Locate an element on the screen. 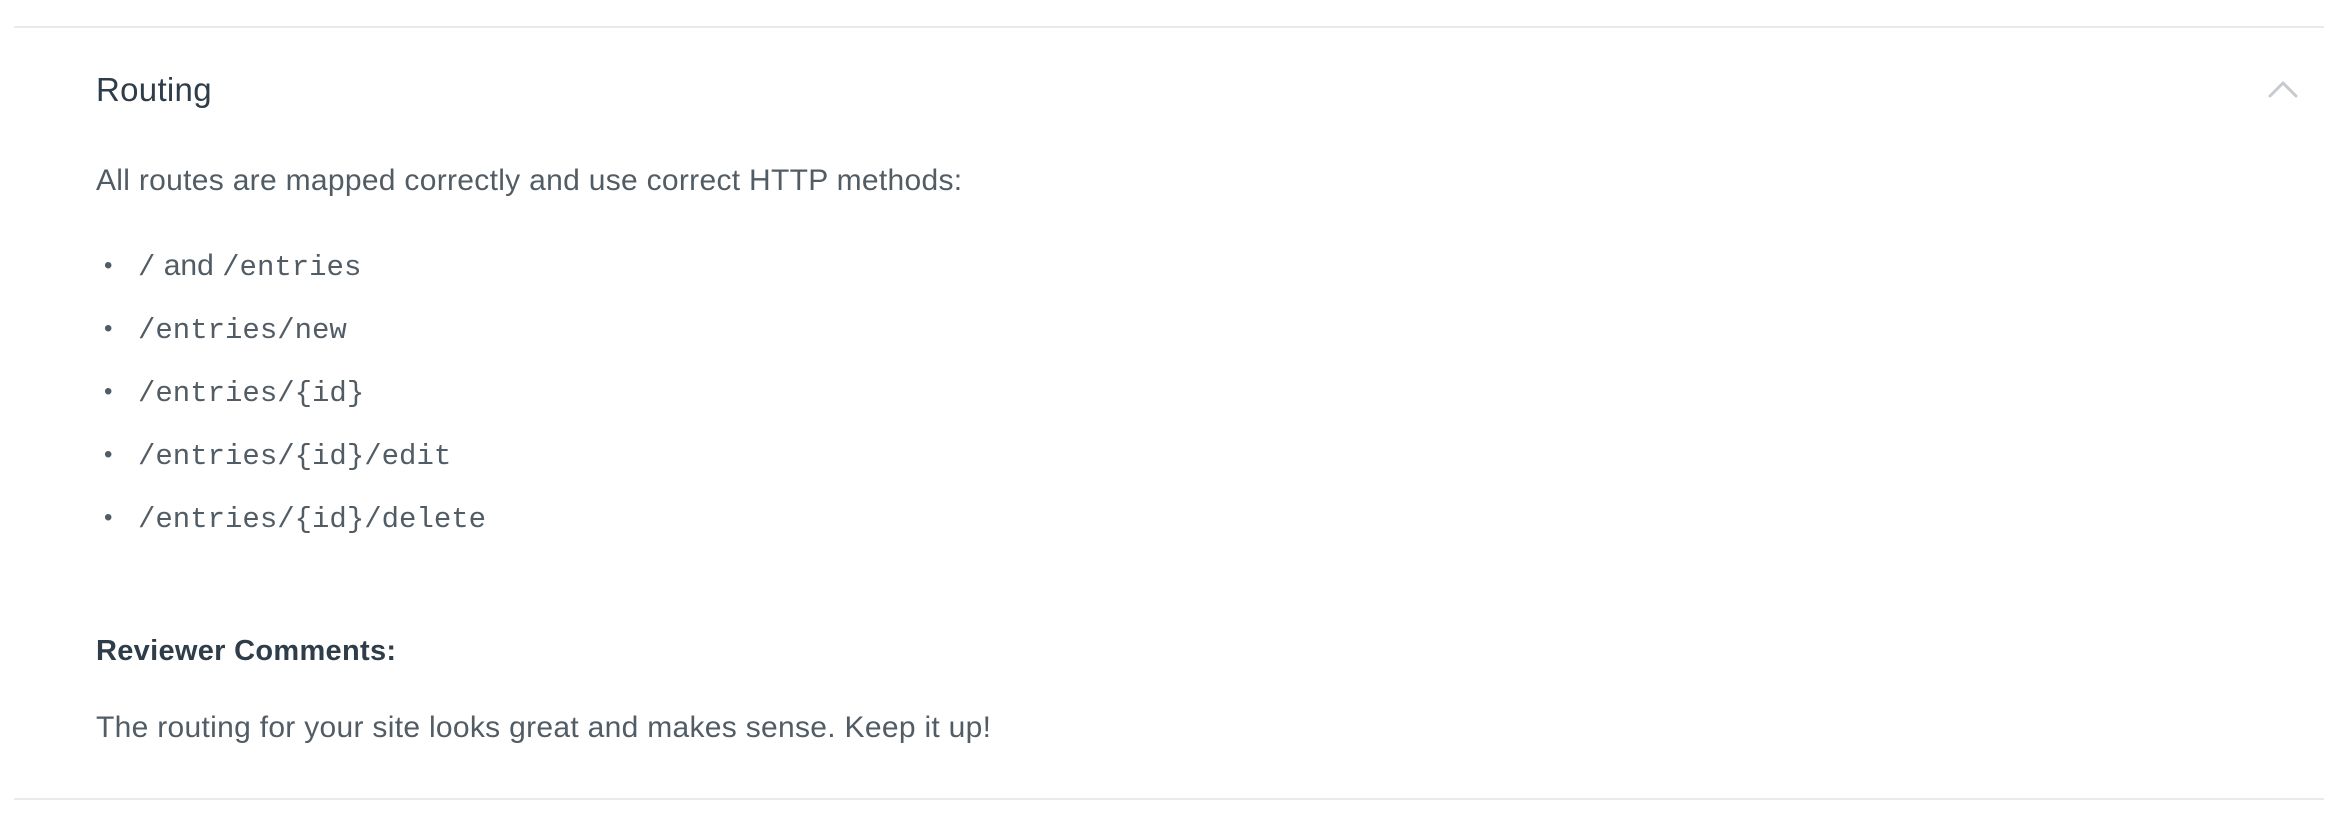 Image resolution: width=2338 pixels, height=814 pixels. list-item: • / and /entries is located at coordinates (291, 279).